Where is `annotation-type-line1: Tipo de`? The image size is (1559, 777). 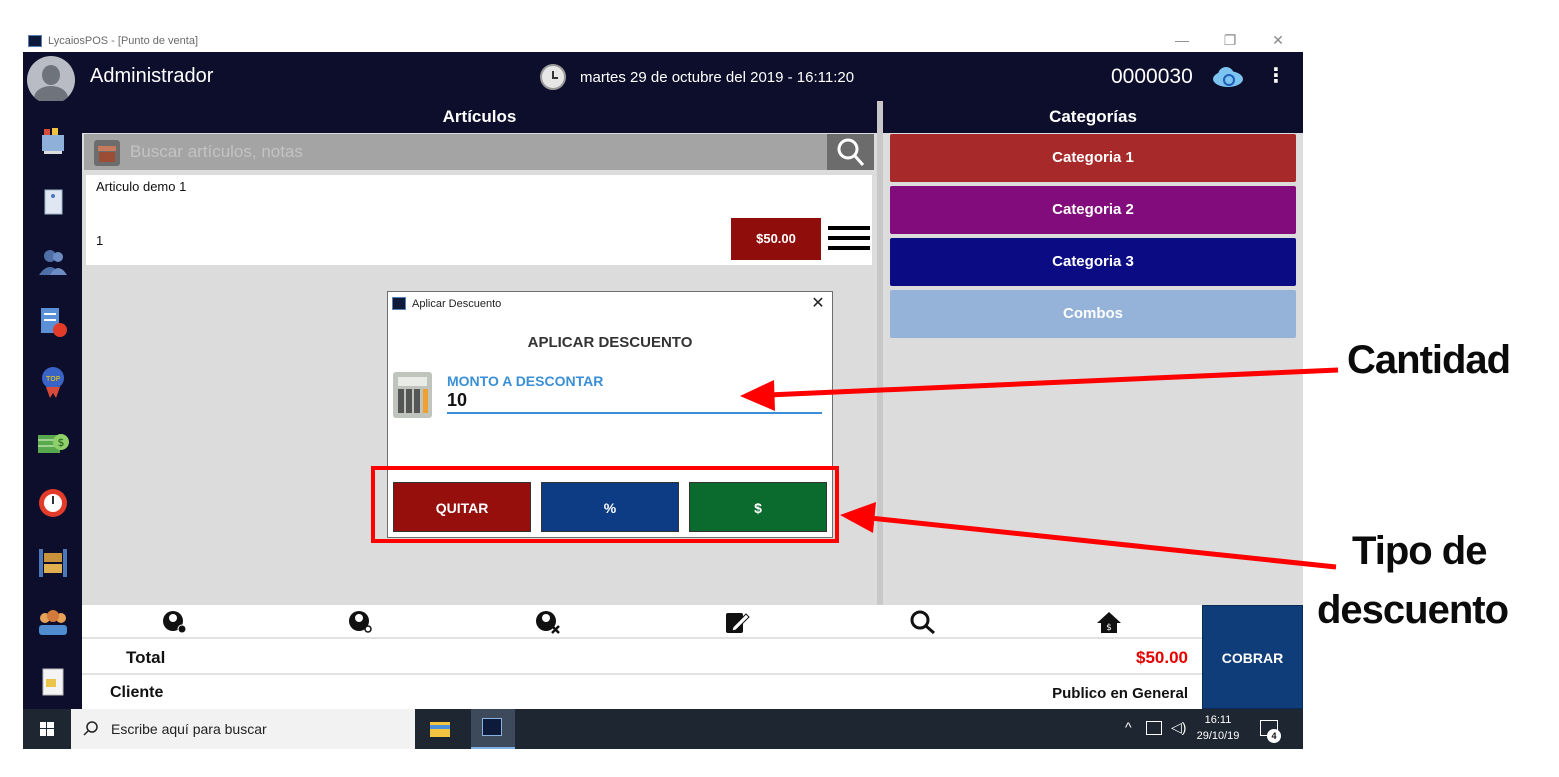 annotation-type-line1: Tipo de is located at coordinates (1419, 551).